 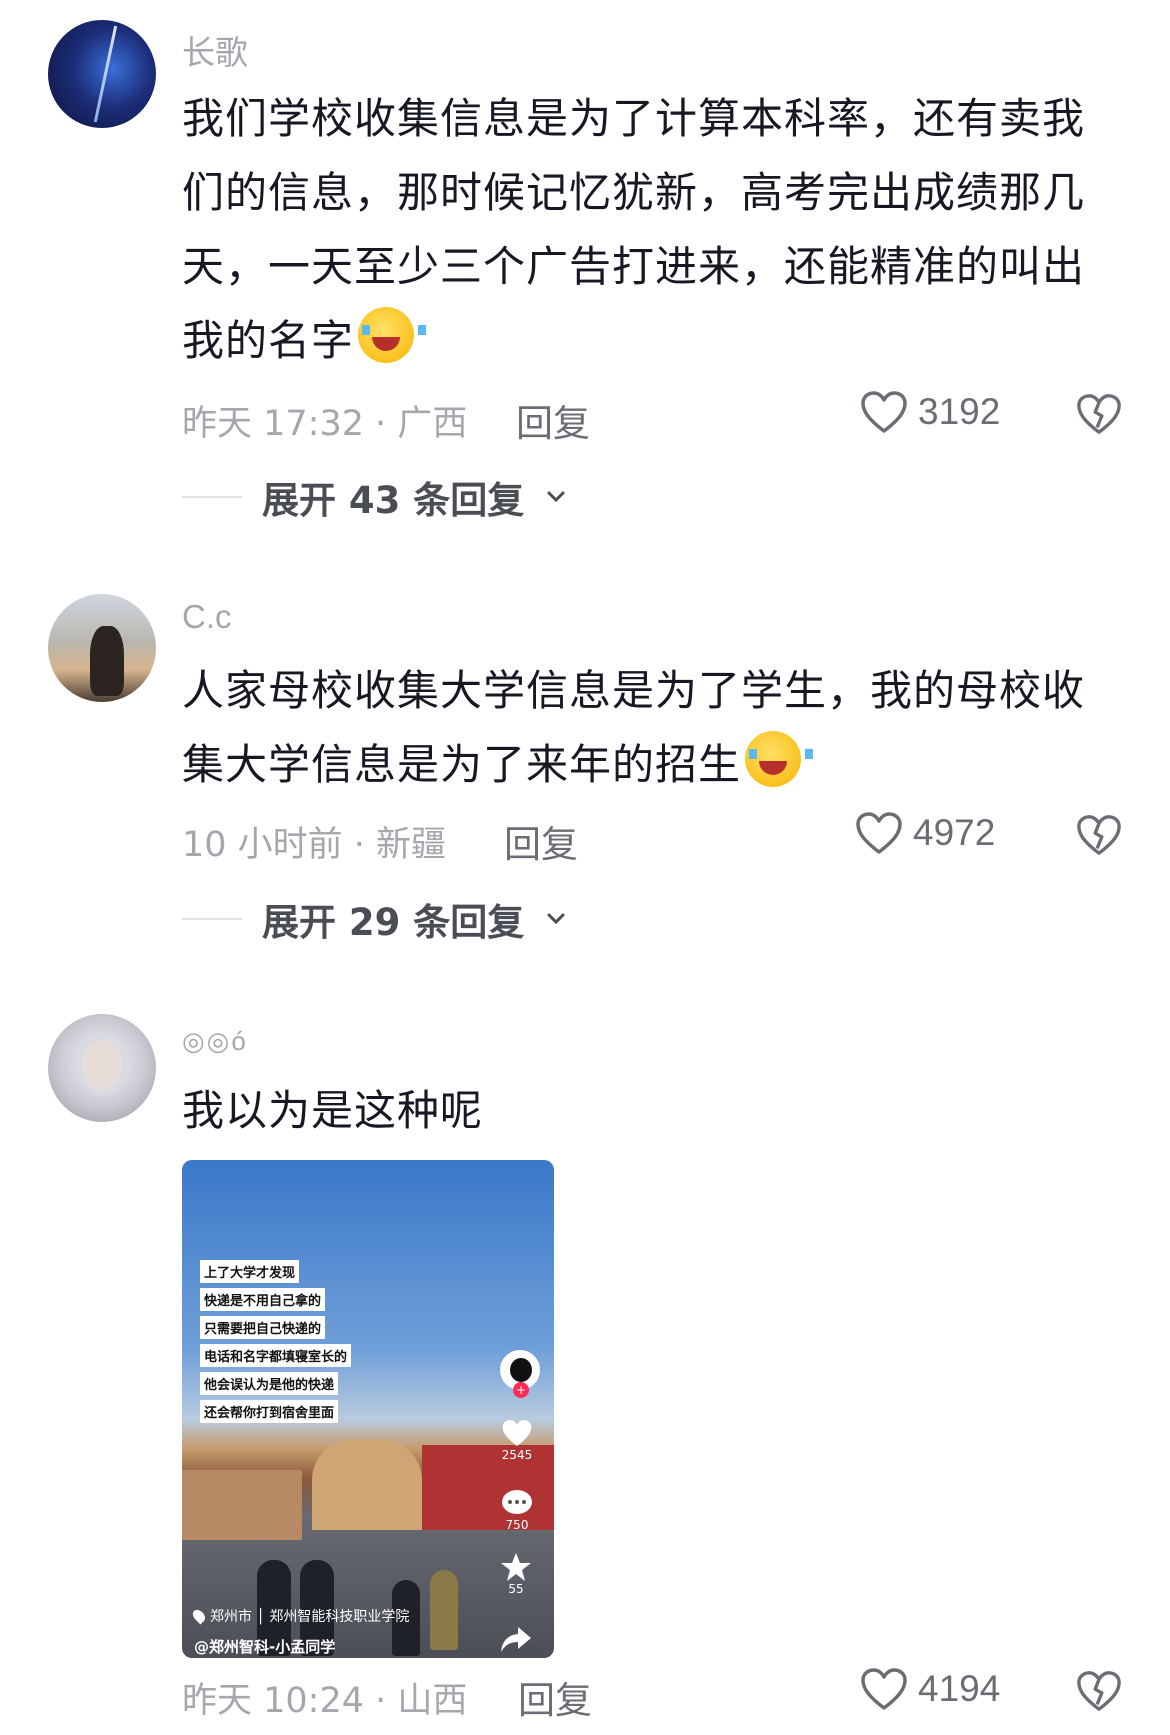 What do you see at coordinates (779, 759) in the screenshot?
I see `crying-face-icon` at bounding box center [779, 759].